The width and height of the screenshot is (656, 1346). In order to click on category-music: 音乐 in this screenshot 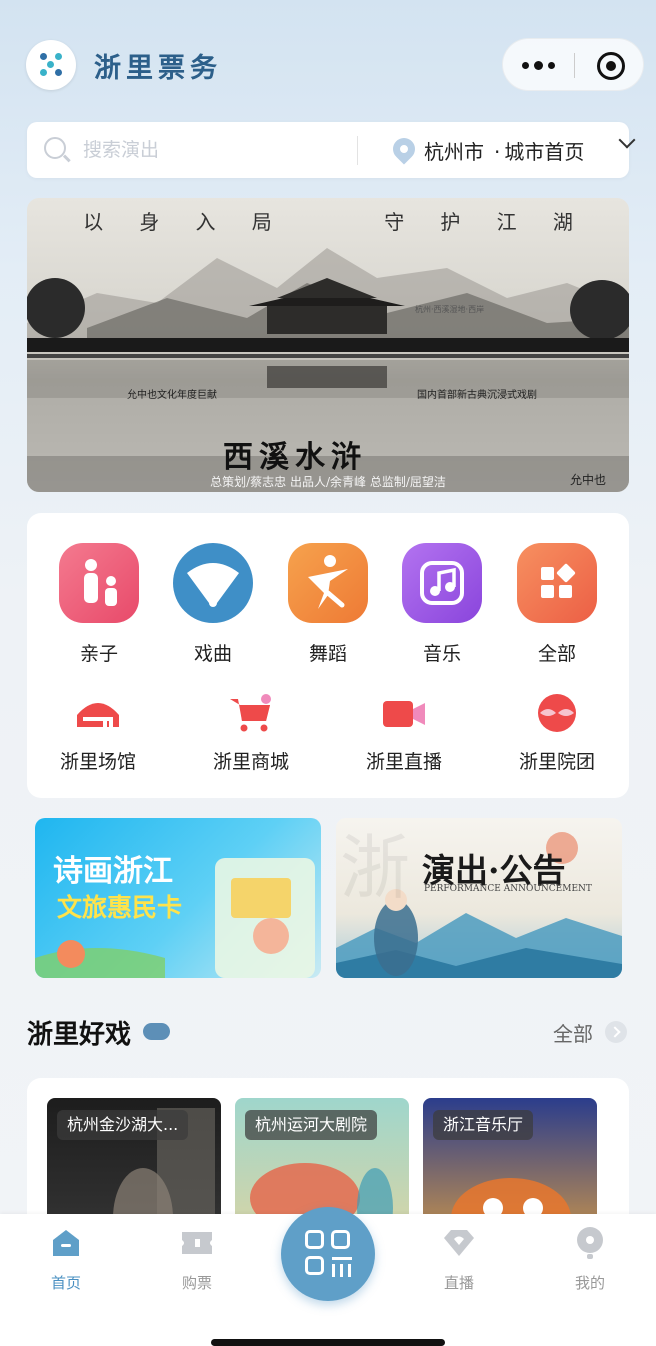, I will do `click(442, 604)`.